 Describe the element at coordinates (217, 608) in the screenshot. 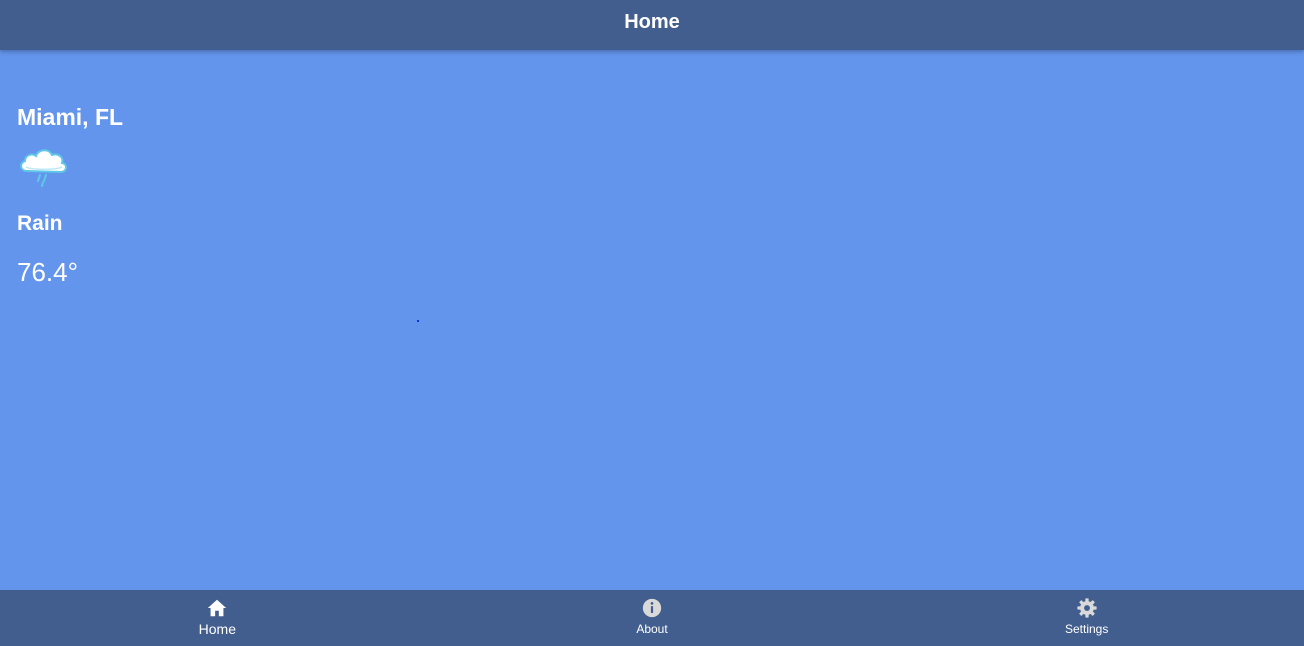

I see `home-icon` at that location.